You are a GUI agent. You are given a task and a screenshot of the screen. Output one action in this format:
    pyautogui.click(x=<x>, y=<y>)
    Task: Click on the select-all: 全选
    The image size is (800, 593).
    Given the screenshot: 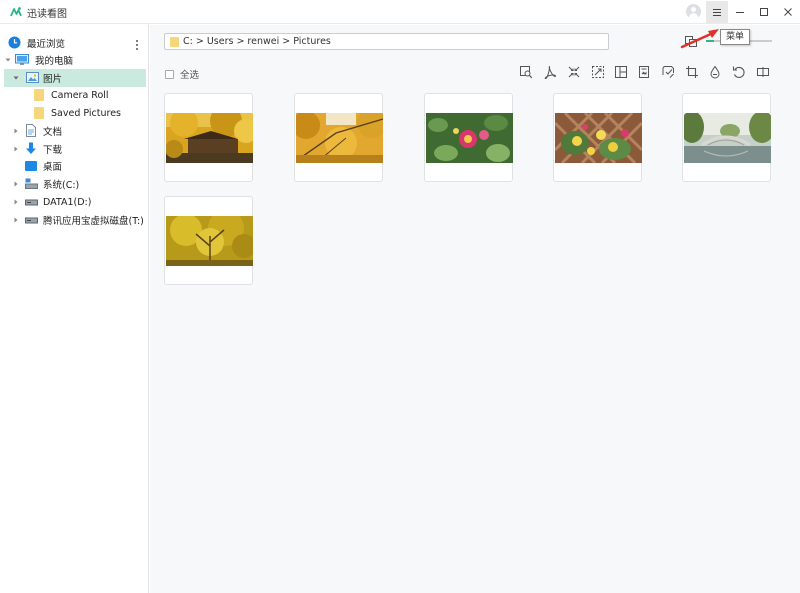 What is the action you would take?
    pyautogui.click(x=182, y=74)
    